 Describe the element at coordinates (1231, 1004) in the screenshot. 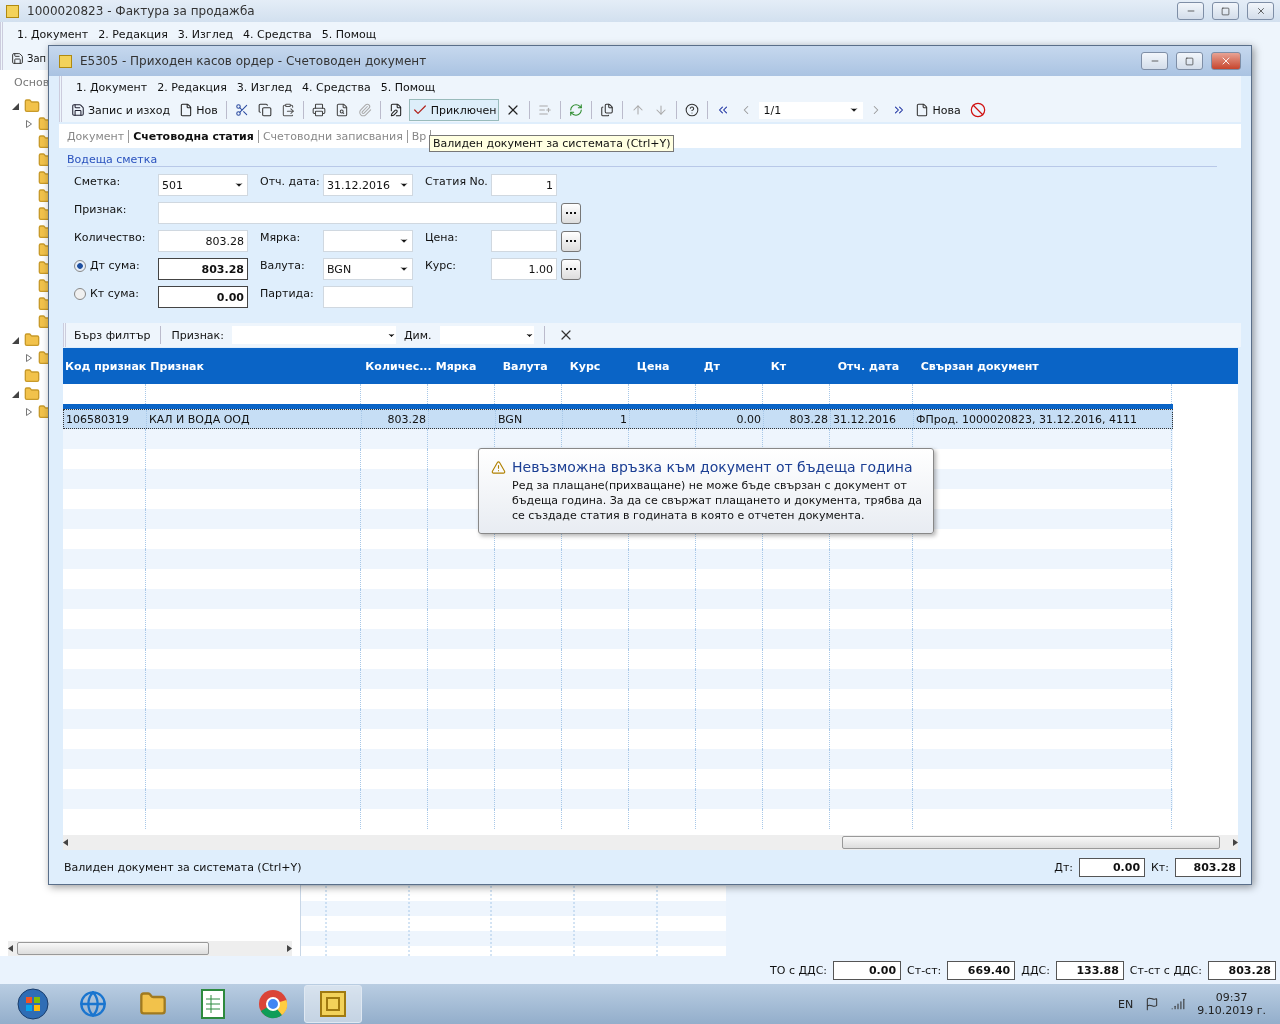

I see `clock: 09:37 9.10.2019 г.` at that location.